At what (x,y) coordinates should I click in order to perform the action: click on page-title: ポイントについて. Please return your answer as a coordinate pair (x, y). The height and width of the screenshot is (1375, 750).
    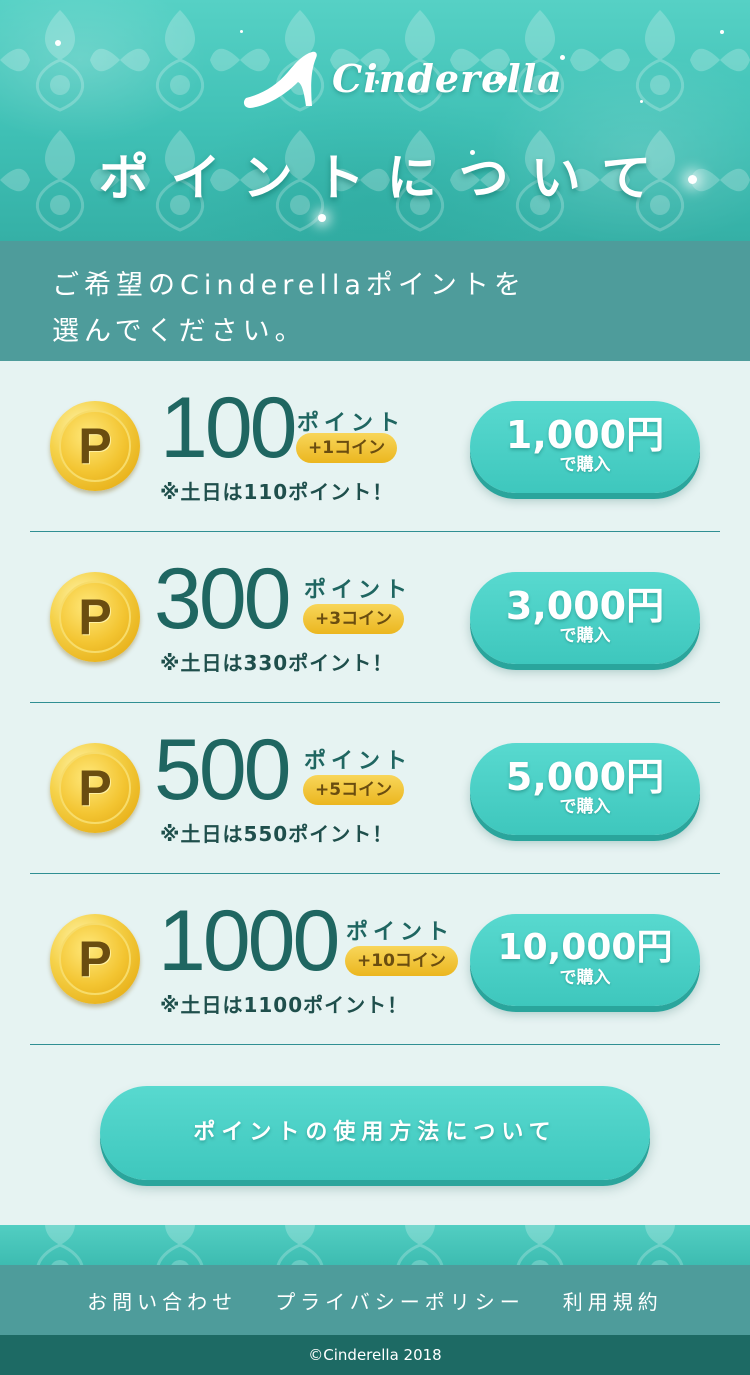
    Looking at the image, I should click on (386, 178).